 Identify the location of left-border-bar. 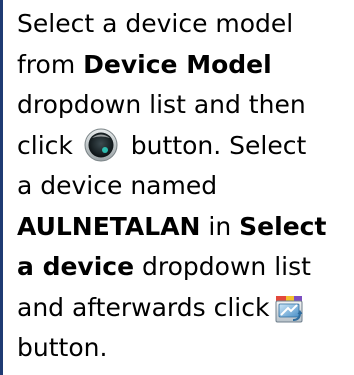
(1, 187).